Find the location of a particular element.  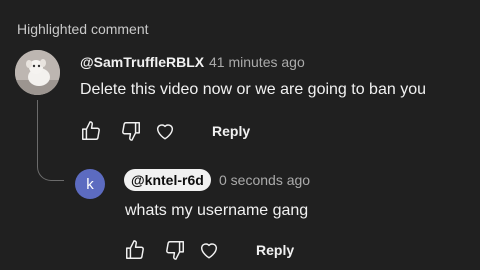

reply-actions: Reply is located at coordinates (208, 250).